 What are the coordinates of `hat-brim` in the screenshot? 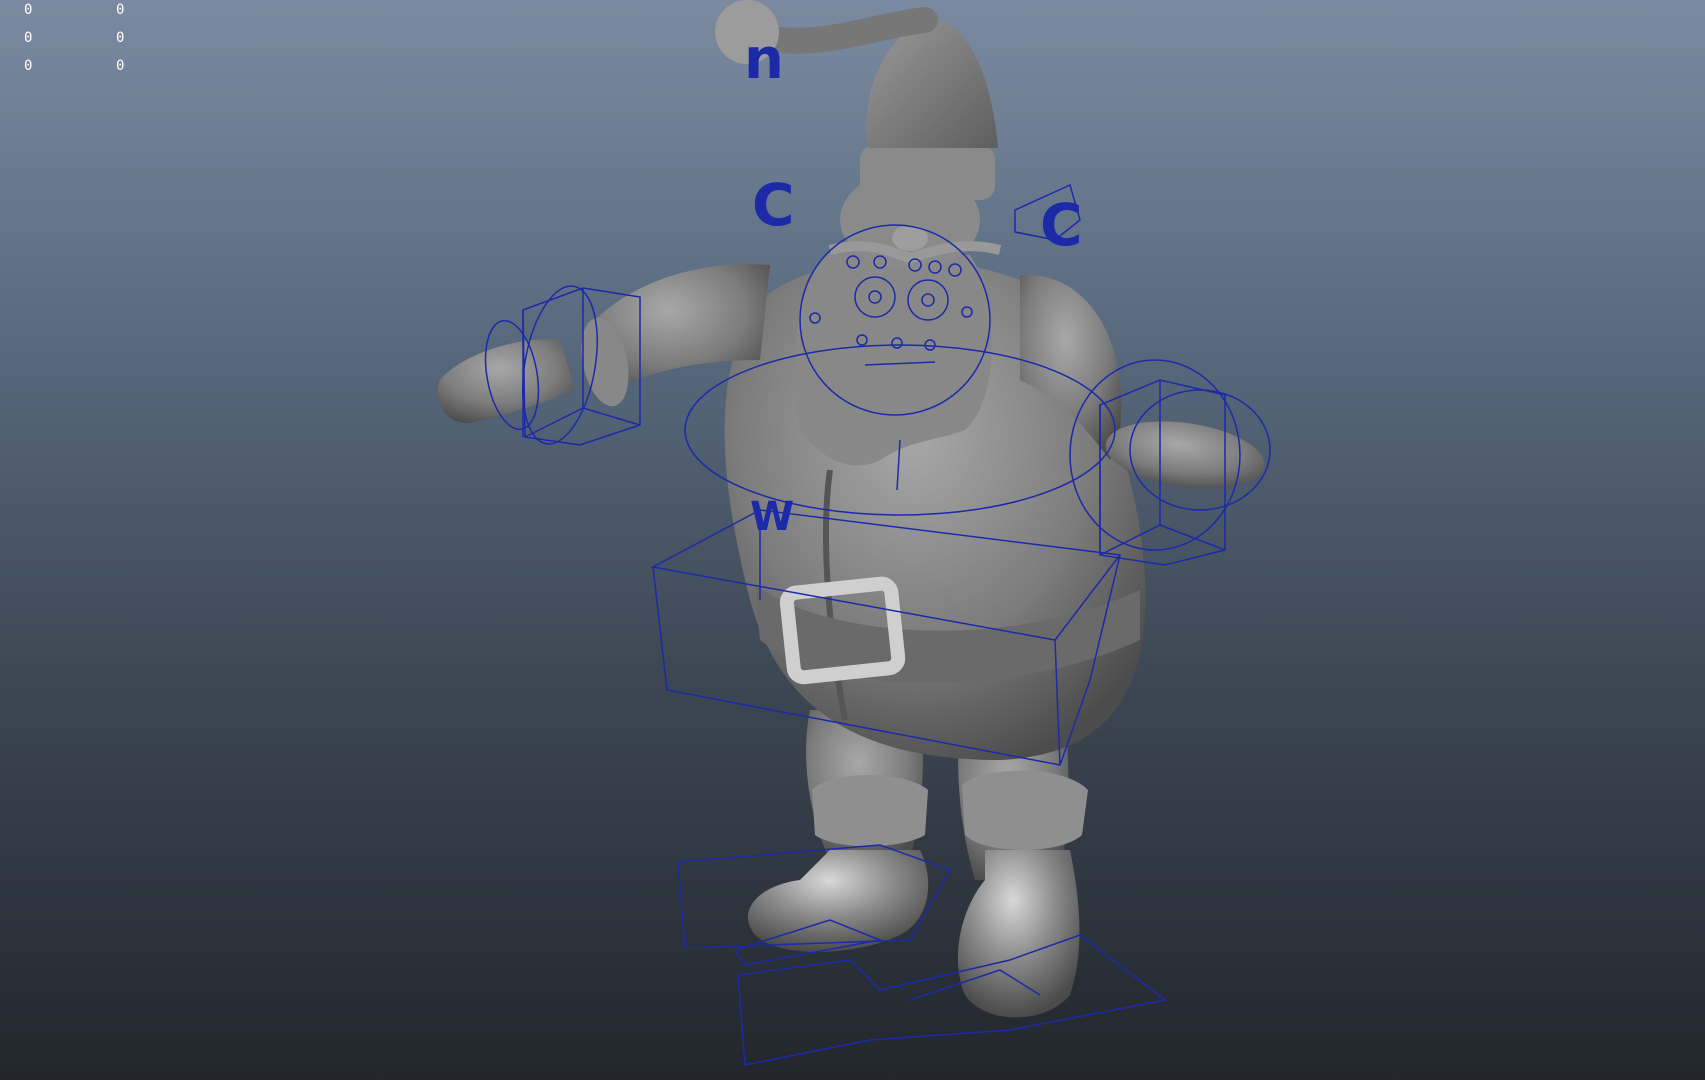 It's located at (927, 172).